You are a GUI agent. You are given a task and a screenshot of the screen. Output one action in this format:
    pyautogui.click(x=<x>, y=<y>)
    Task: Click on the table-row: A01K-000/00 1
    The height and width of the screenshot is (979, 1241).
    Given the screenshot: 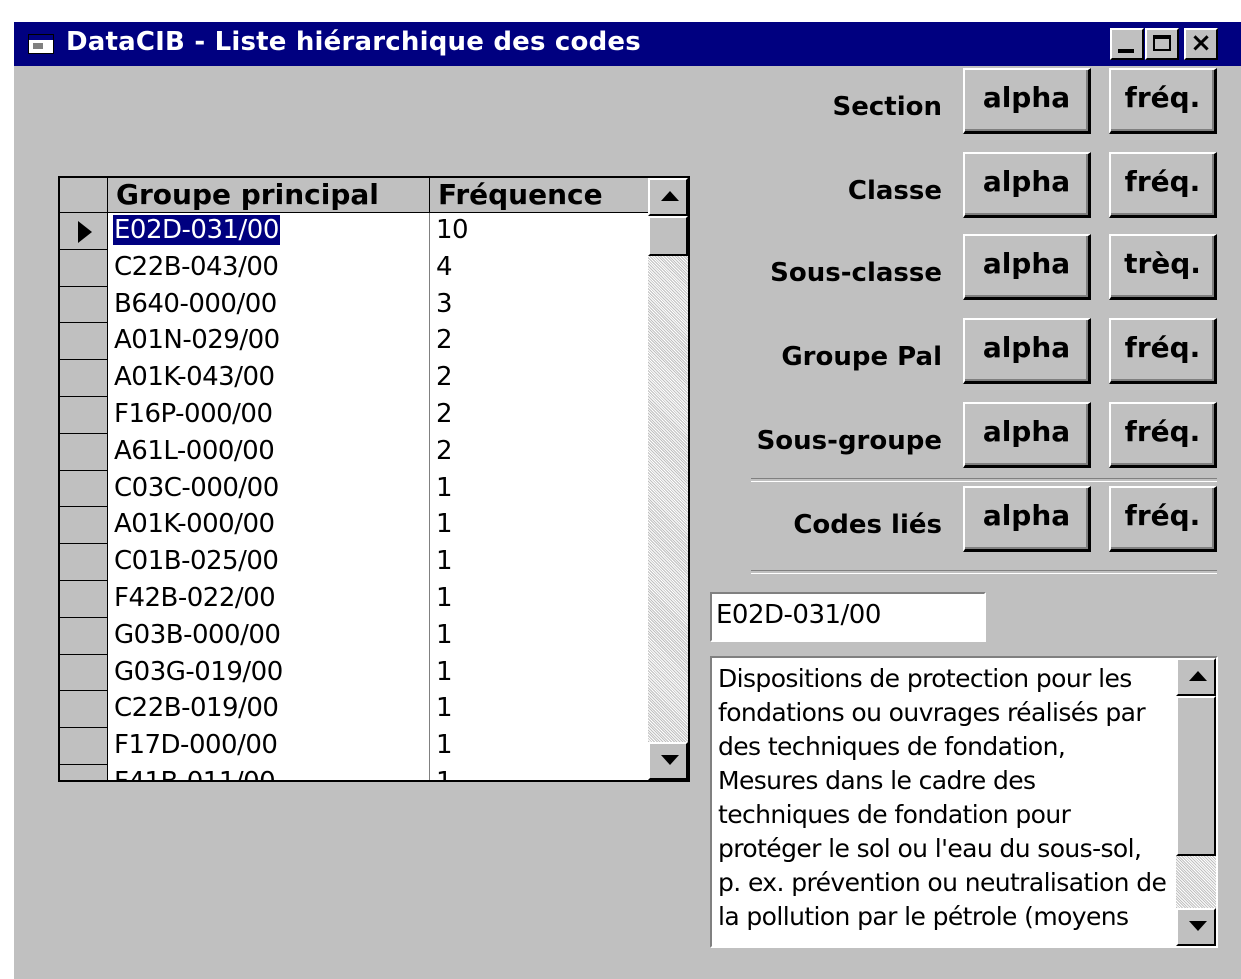 What is the action you would take?
    pyautogui.click(x=354, y=526)
    